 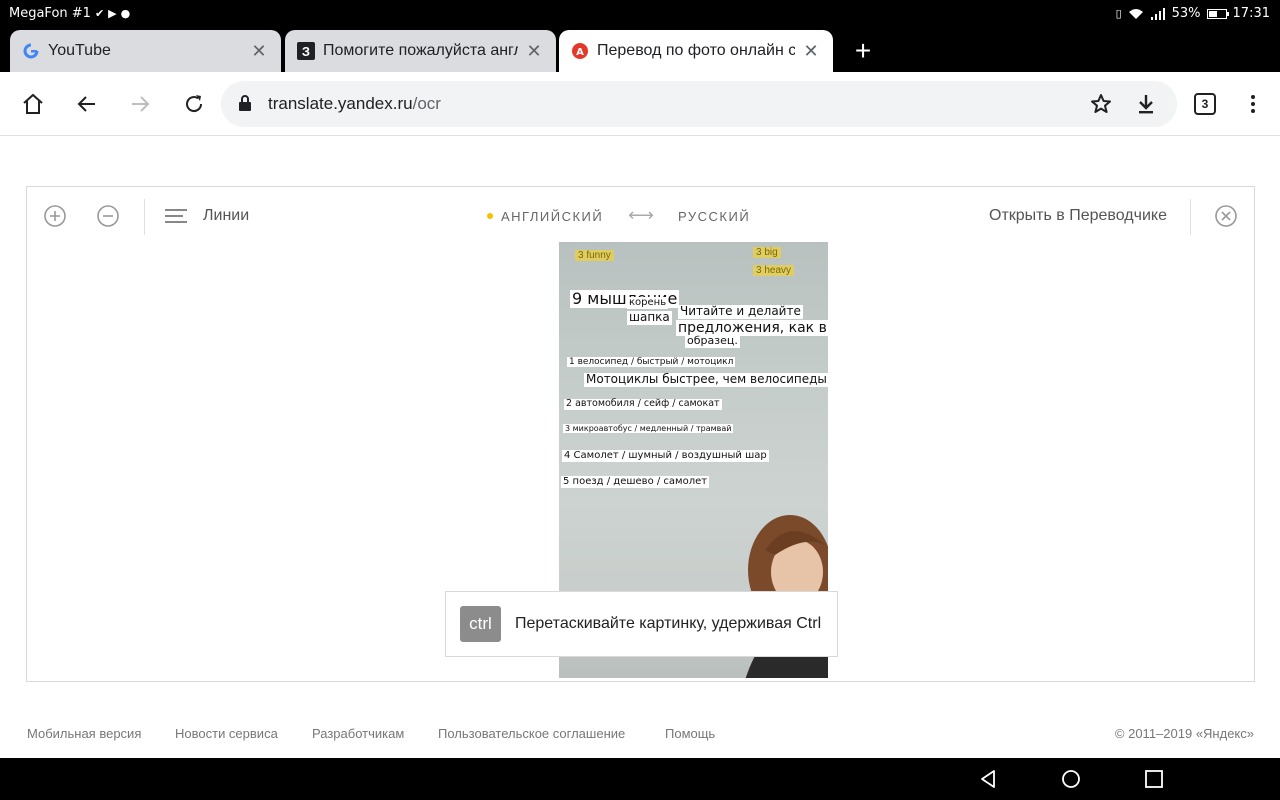 What do you see at coordinates (643, 404) in the screenshot?
I see `ocr-line: 2 автомобиля / сейф / самокат` at bounding box center [643, 404].